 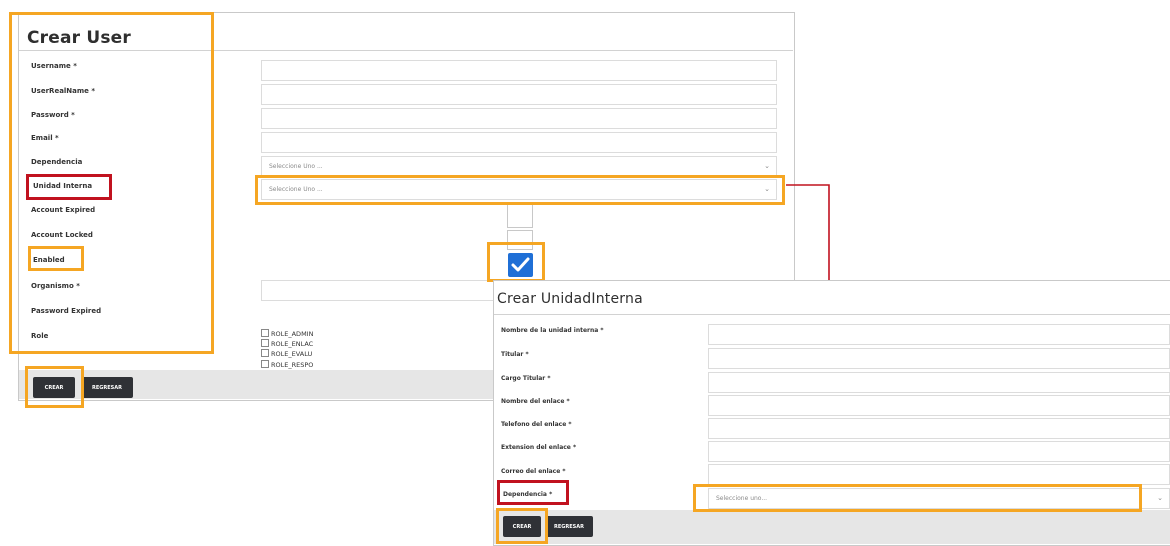 What do you see at coordinates (56, 258) in the screenshot?
I see `enabled-highlight` at bounding box center [56, 258].